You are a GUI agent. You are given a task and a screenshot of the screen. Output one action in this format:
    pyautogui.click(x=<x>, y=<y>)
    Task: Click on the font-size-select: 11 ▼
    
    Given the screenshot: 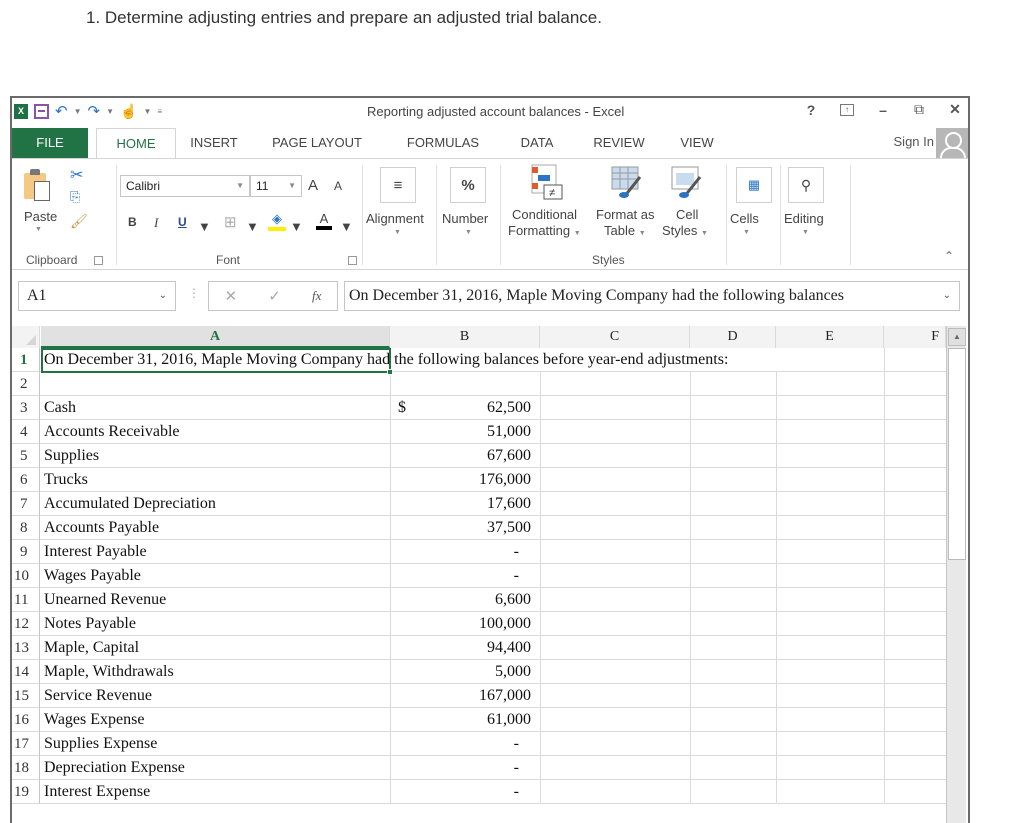 What is the action you would take?
    pyautogui.click(x=276, y=186)
    